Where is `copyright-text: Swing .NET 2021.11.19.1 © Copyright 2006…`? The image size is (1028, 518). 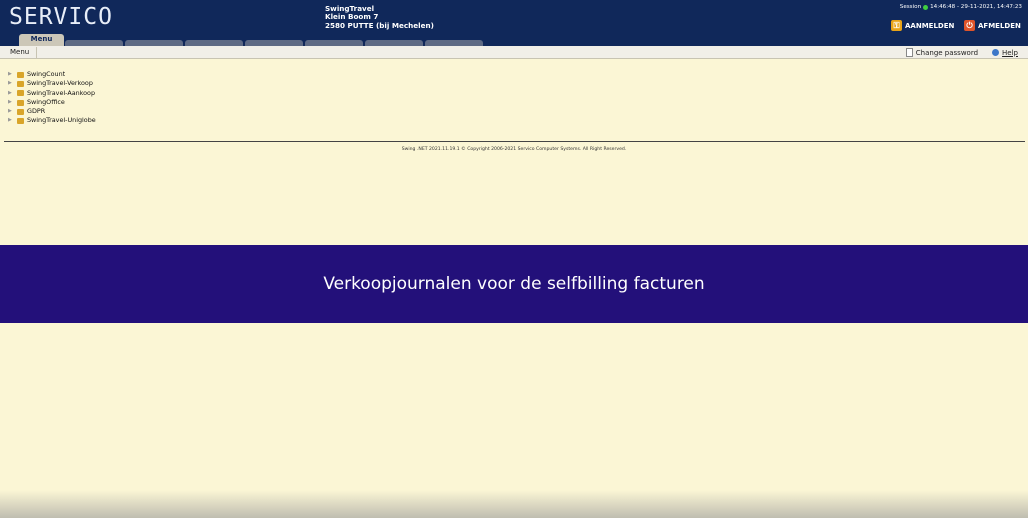
copyright-text: Swing .NET 2021.11.19.1 © Copyright 2006… is located at coordinates (514, 149).